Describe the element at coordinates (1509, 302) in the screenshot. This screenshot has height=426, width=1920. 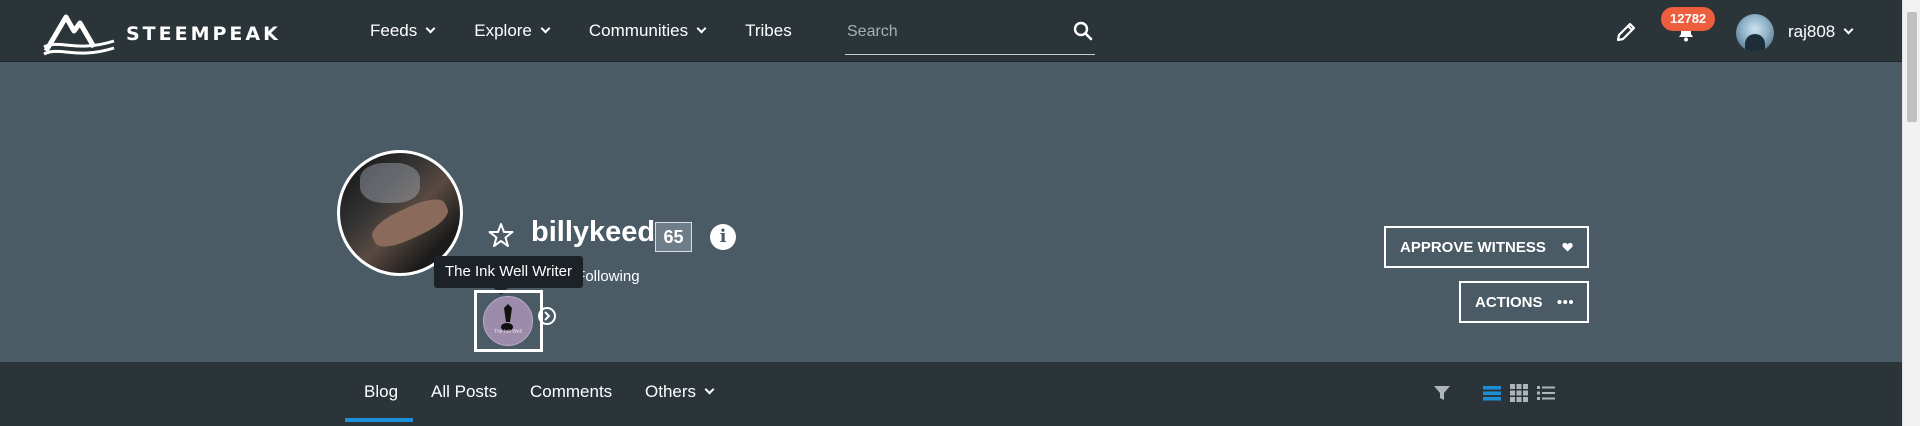
I see `actions-label: ACTIONS` at that location.